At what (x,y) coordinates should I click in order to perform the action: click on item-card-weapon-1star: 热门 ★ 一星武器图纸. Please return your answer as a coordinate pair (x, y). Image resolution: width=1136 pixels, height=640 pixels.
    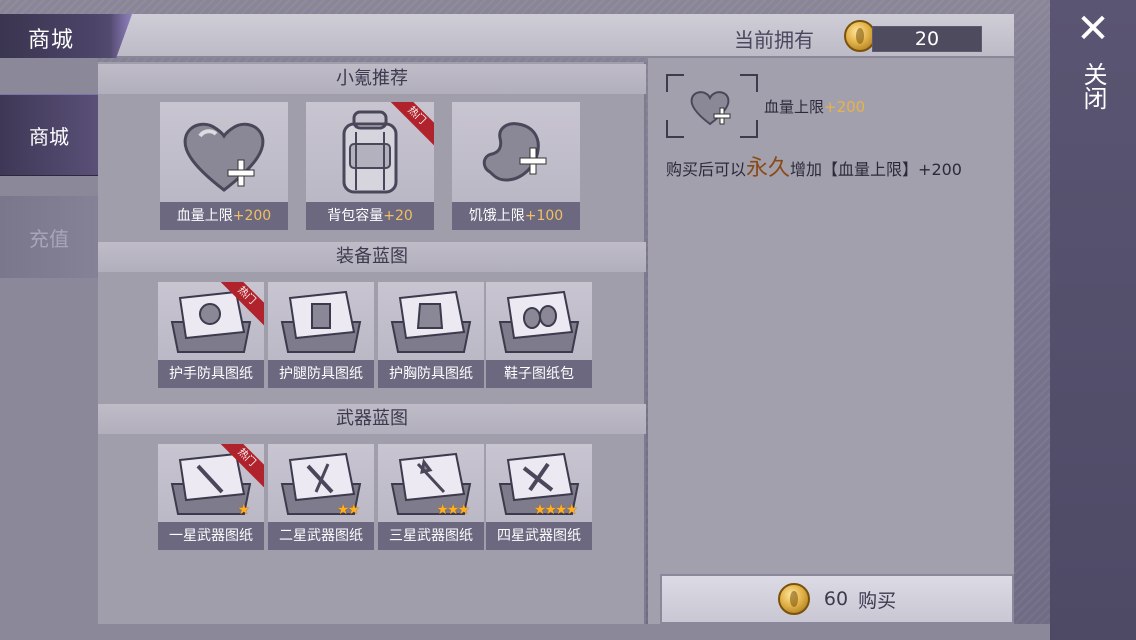
    Looking at the image, I should click on (211, 497).